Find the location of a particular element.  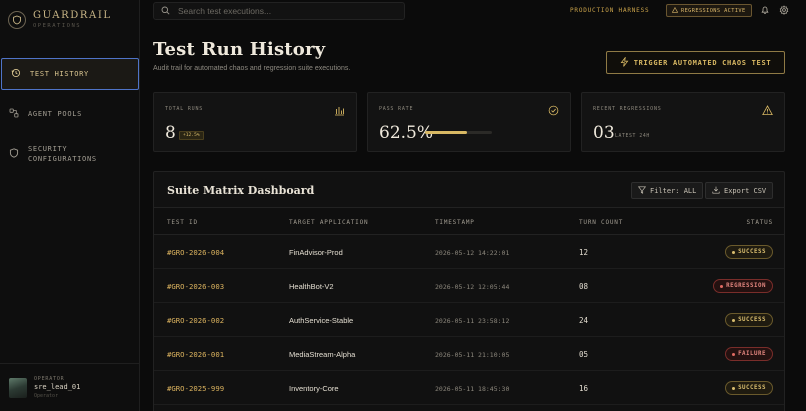

filter-button: Filter: ALL is located at coordinates (667, 190).